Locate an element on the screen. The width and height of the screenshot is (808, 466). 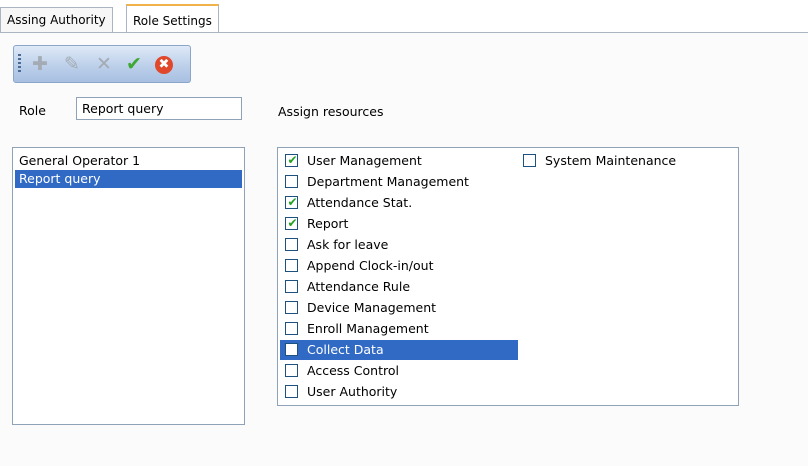
resource-checkbox-row: Attendance Rule is located at coordinates (399, 287).